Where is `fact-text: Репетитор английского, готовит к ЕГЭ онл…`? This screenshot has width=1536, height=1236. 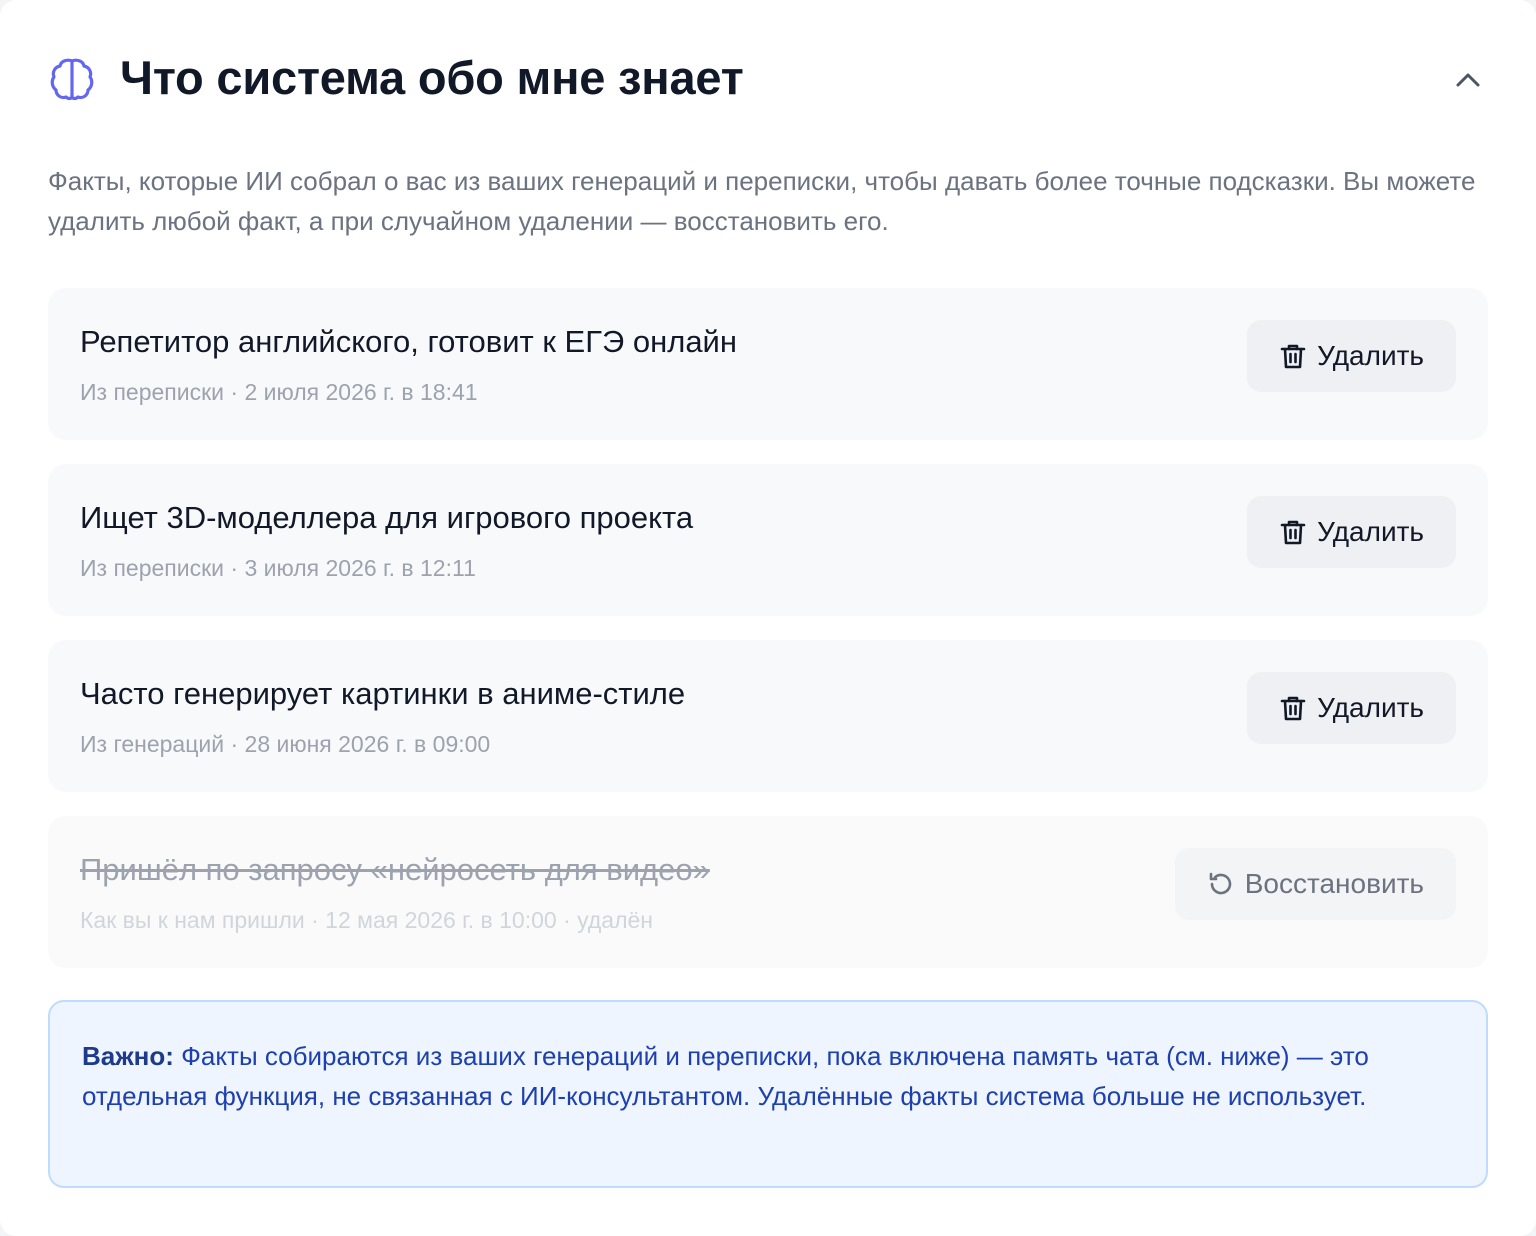
fact-text: Репетитор английского, готовит к ЕГЭ онл… is located at coordinates (408, 341).